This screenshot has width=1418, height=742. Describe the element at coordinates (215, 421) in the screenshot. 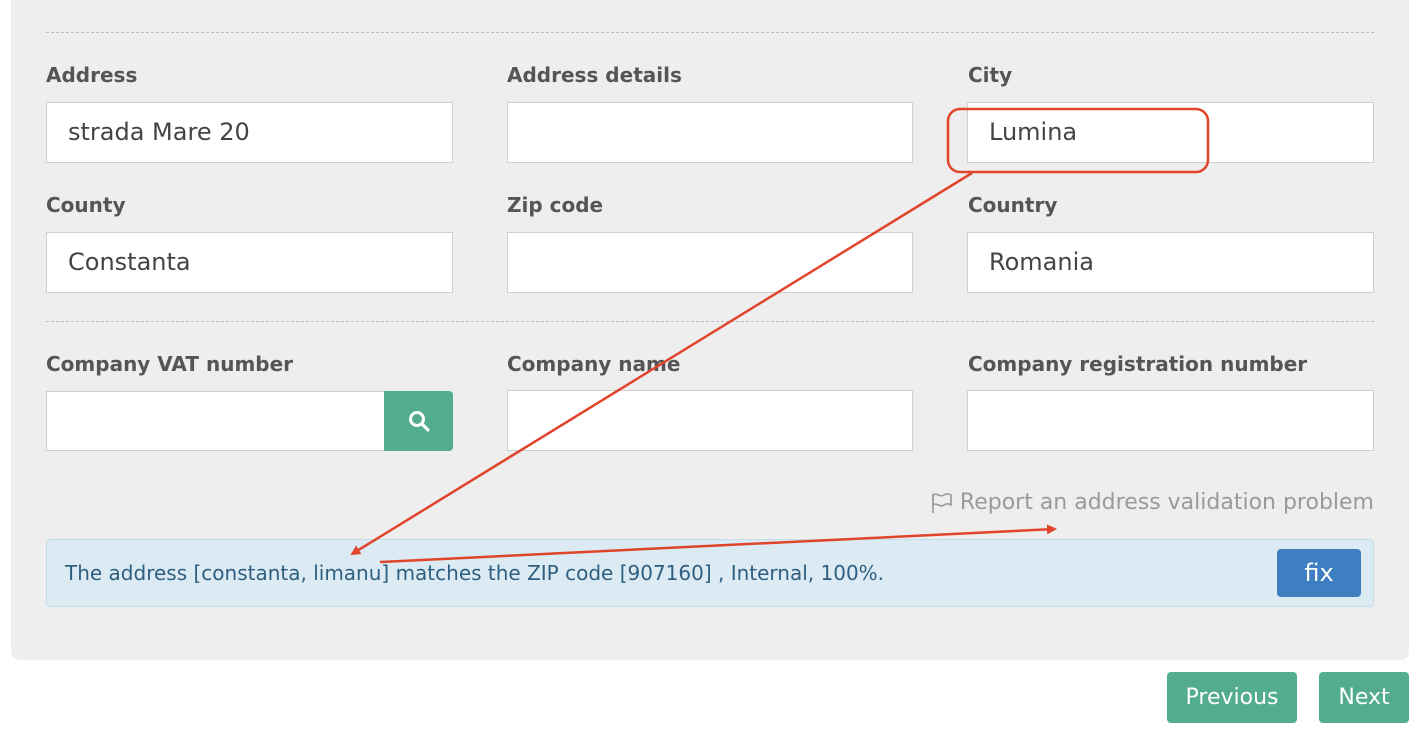

I see `company-vat-input` at that location.